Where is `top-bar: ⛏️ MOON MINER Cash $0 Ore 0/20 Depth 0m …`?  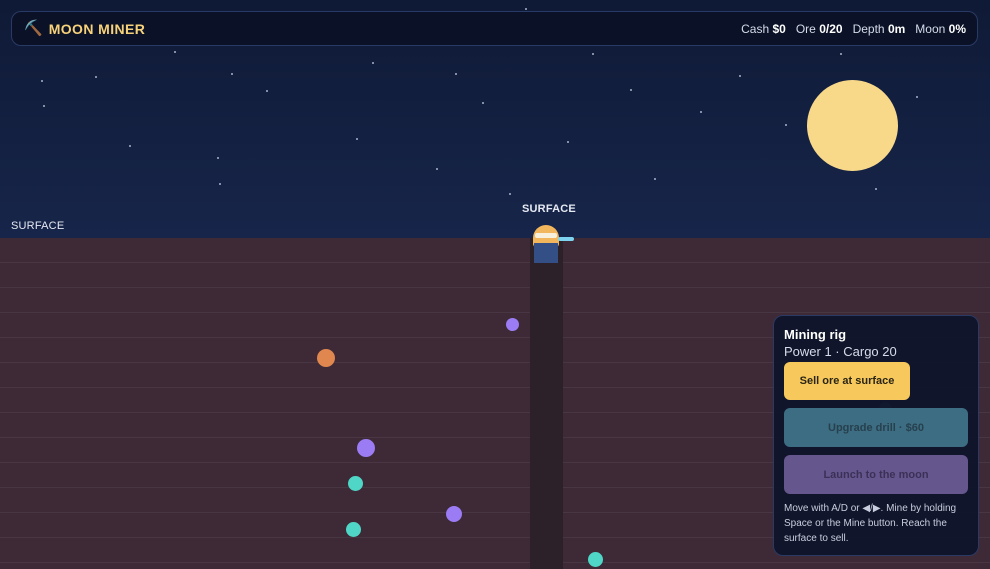 top-bar: ⛏️ MOON MINER Cash $0 Ore 0/20 Depth 0m … is located at coordinates (494, 28).